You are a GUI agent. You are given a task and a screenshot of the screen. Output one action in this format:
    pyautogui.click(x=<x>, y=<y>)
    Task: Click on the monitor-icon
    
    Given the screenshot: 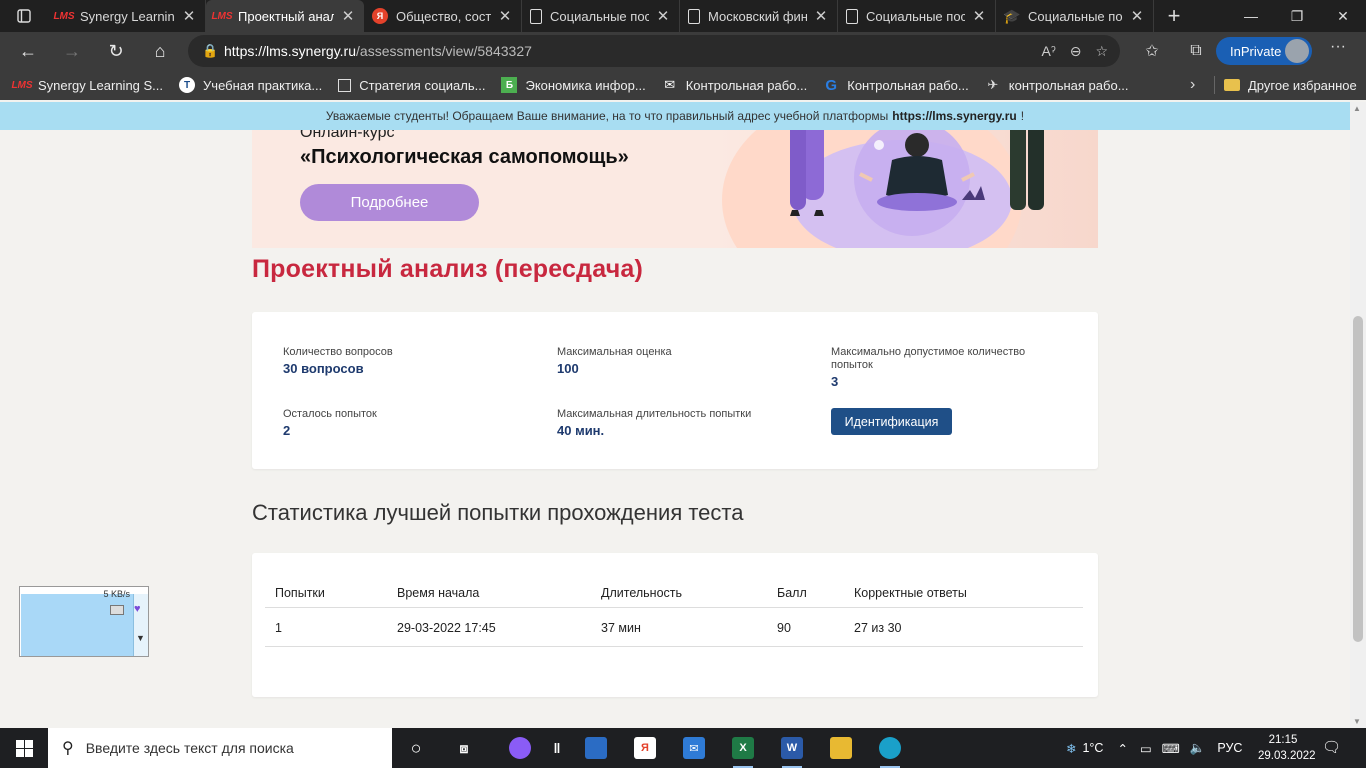 What is the action you would take?
    pyautogui.click(x=117, y=610)
    